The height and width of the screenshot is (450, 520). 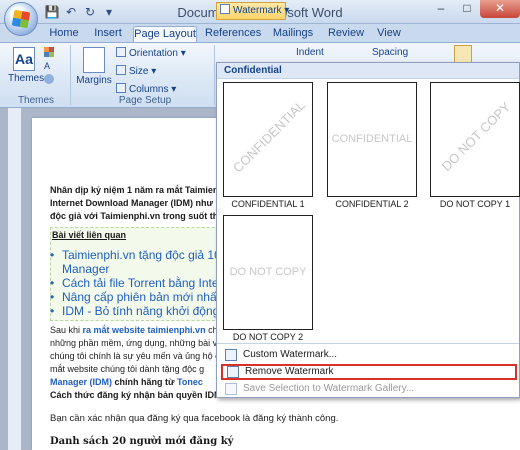 What do you see at coordinates (66, 330) in the screenshot?
I see `para2-text: Sau khi` at bounding box center [66, 330].